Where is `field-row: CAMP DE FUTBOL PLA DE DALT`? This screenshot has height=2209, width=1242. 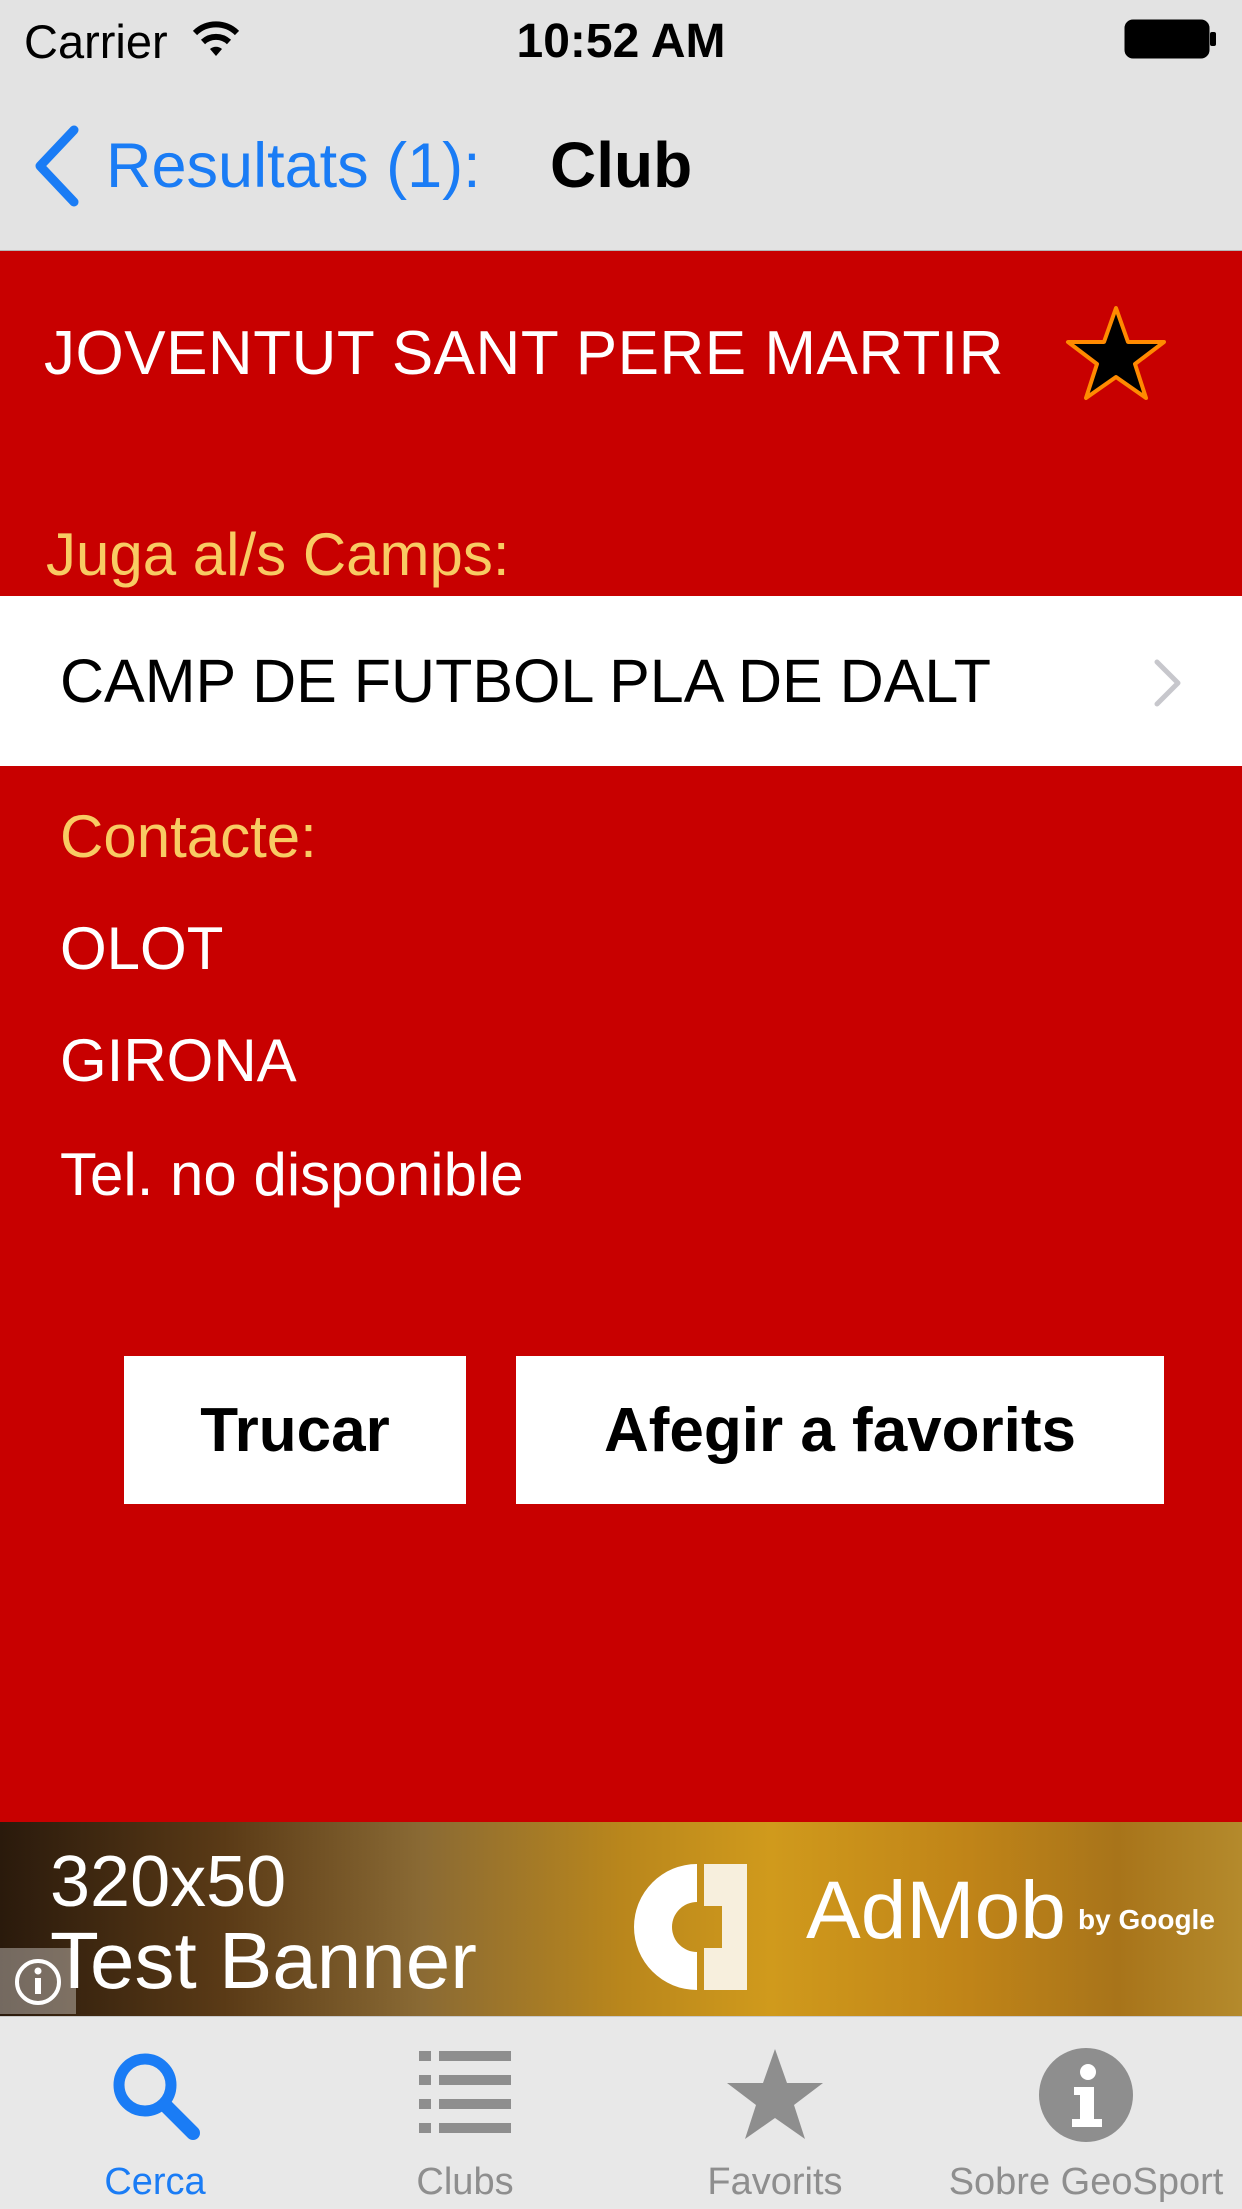
field-row: CAMP DE FUTBOL PLA DE DALT is located at coordinates (621, 681).